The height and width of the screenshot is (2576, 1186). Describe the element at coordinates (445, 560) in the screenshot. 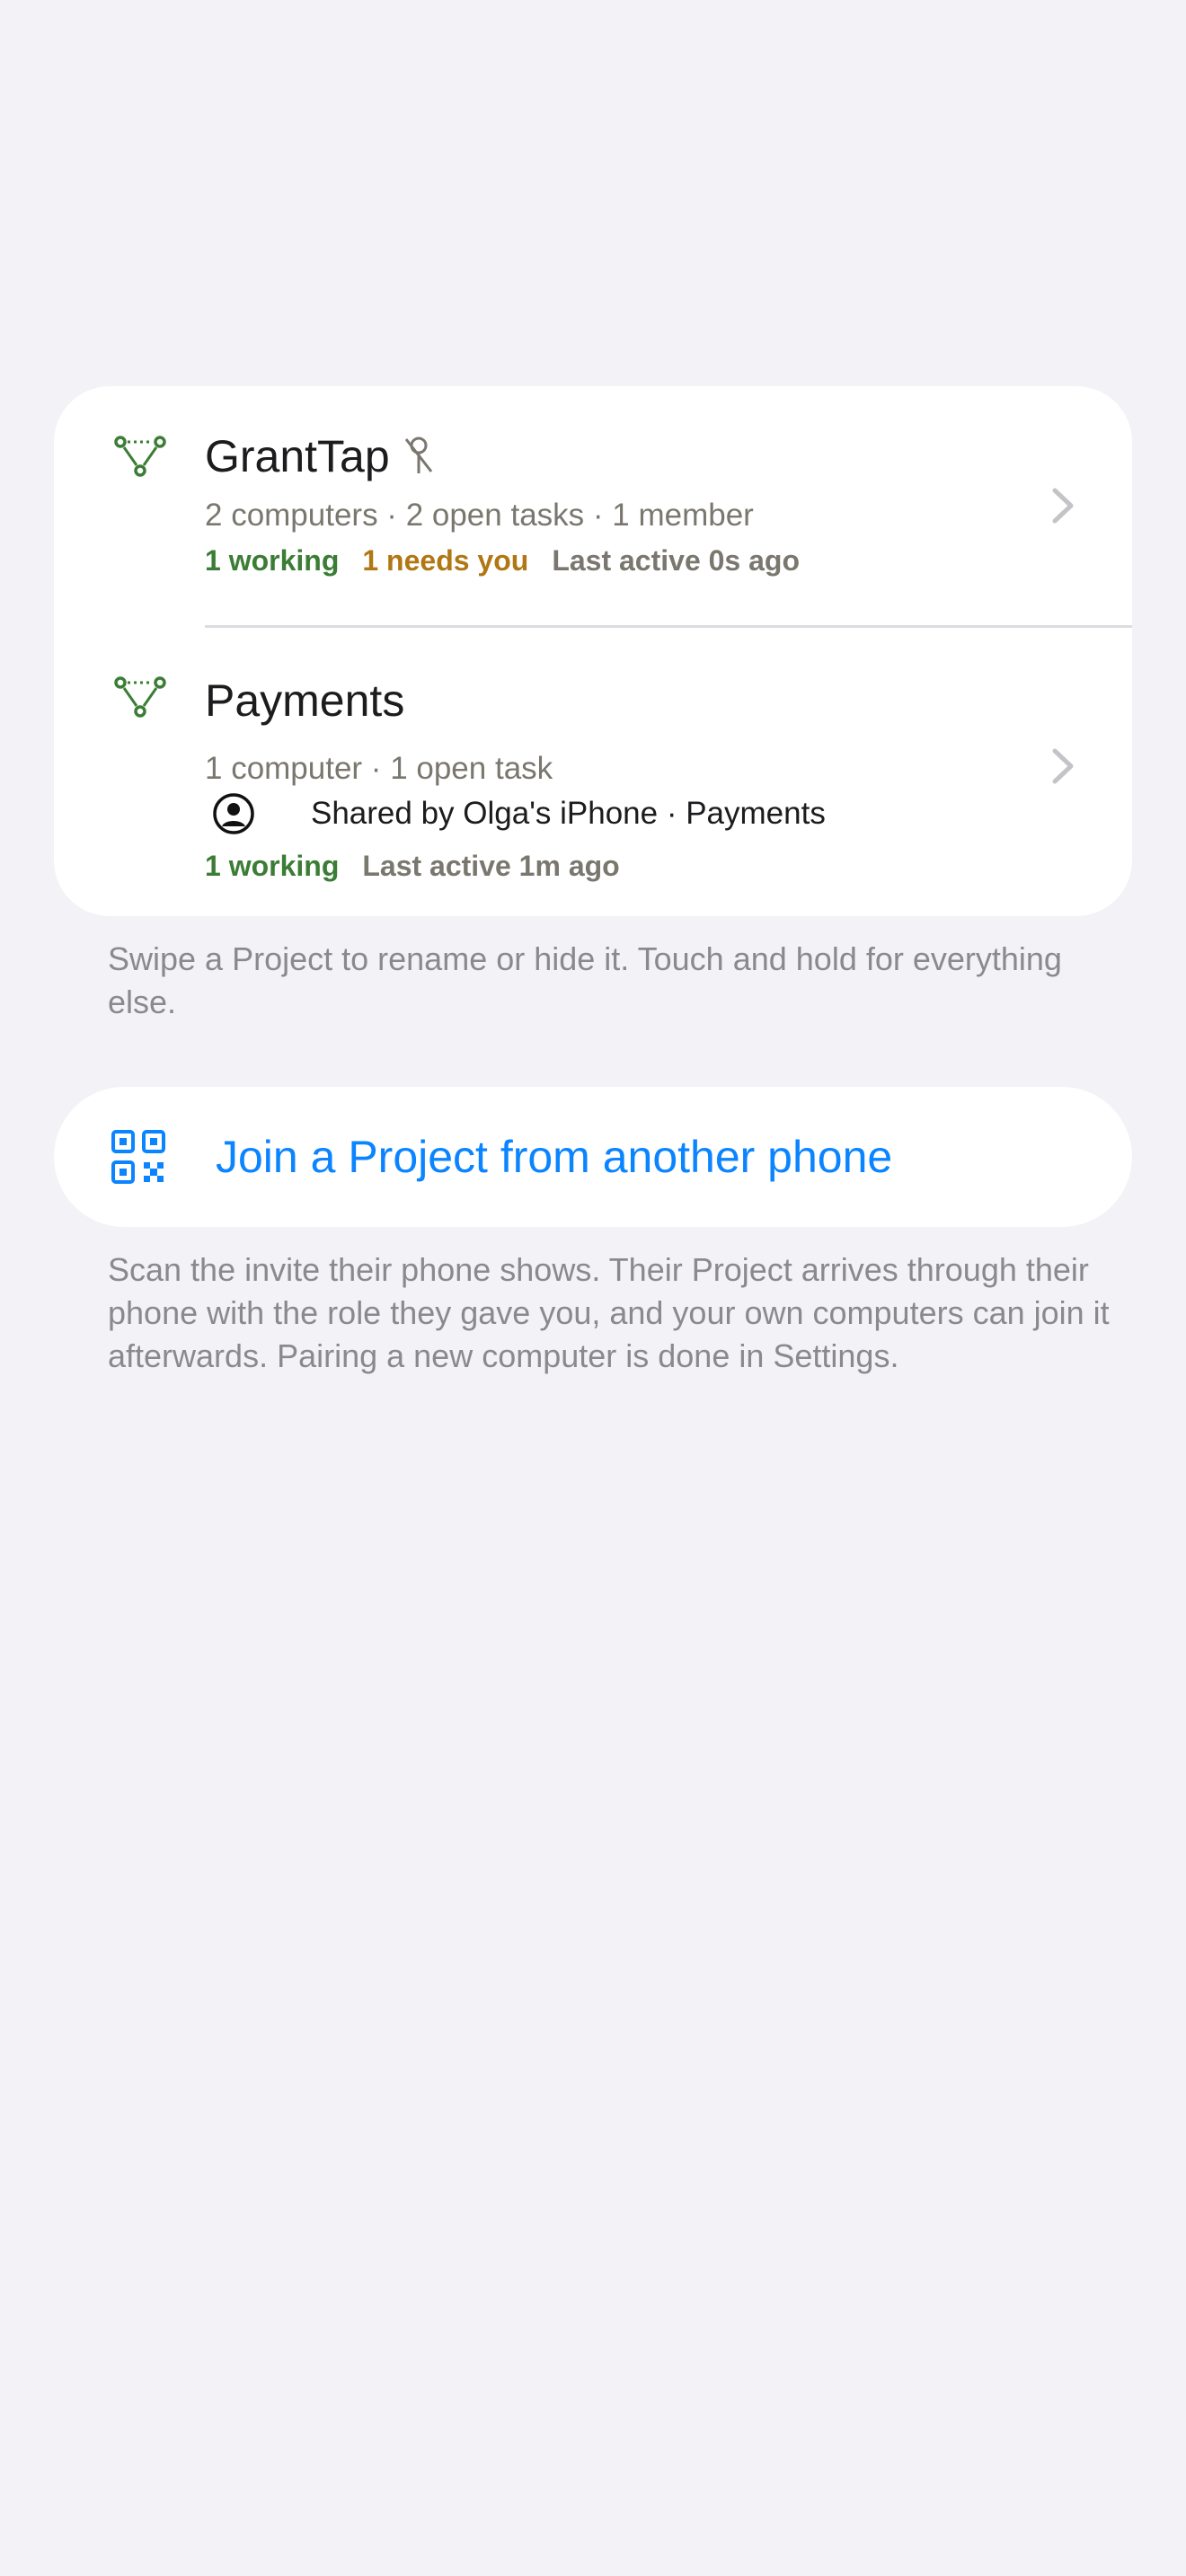

I see `status-needs-you: 1 needs you` at that location.